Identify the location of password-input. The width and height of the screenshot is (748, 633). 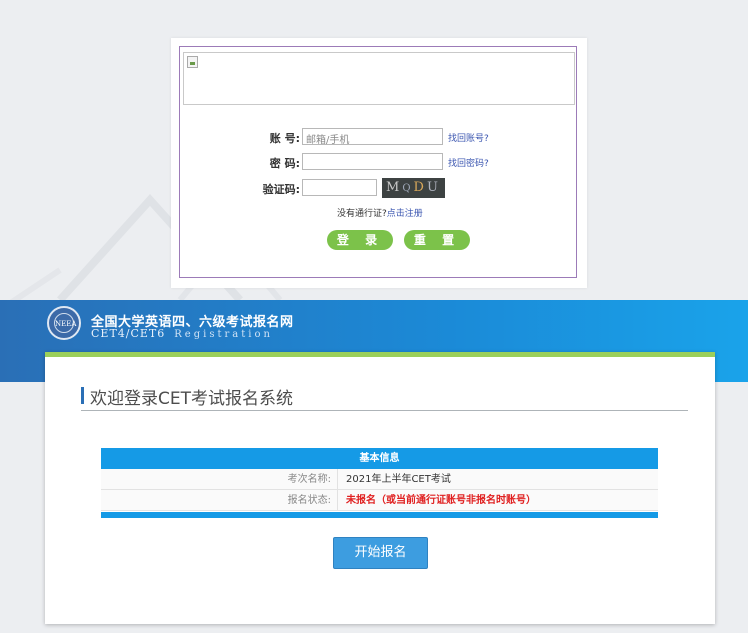
(372, 161).